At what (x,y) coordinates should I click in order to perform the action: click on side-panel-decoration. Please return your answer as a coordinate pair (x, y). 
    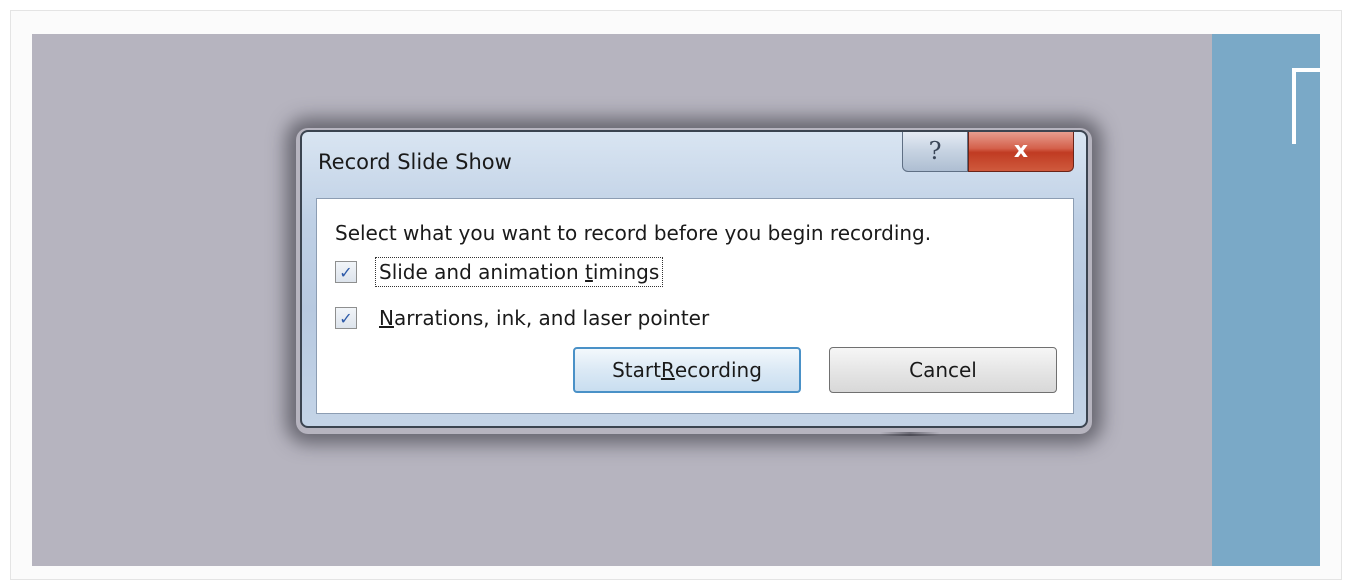
    Looking at the image, I should click on (1306, 106).